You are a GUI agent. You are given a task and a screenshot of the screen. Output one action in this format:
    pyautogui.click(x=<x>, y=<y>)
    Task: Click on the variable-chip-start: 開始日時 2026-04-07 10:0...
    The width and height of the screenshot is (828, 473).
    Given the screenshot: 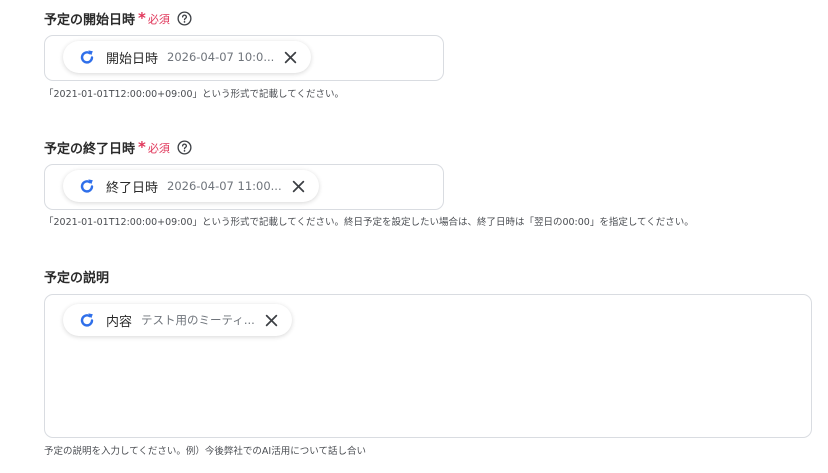 What is the action you would take?
    pyautogui.click(x=187, y=57)
    